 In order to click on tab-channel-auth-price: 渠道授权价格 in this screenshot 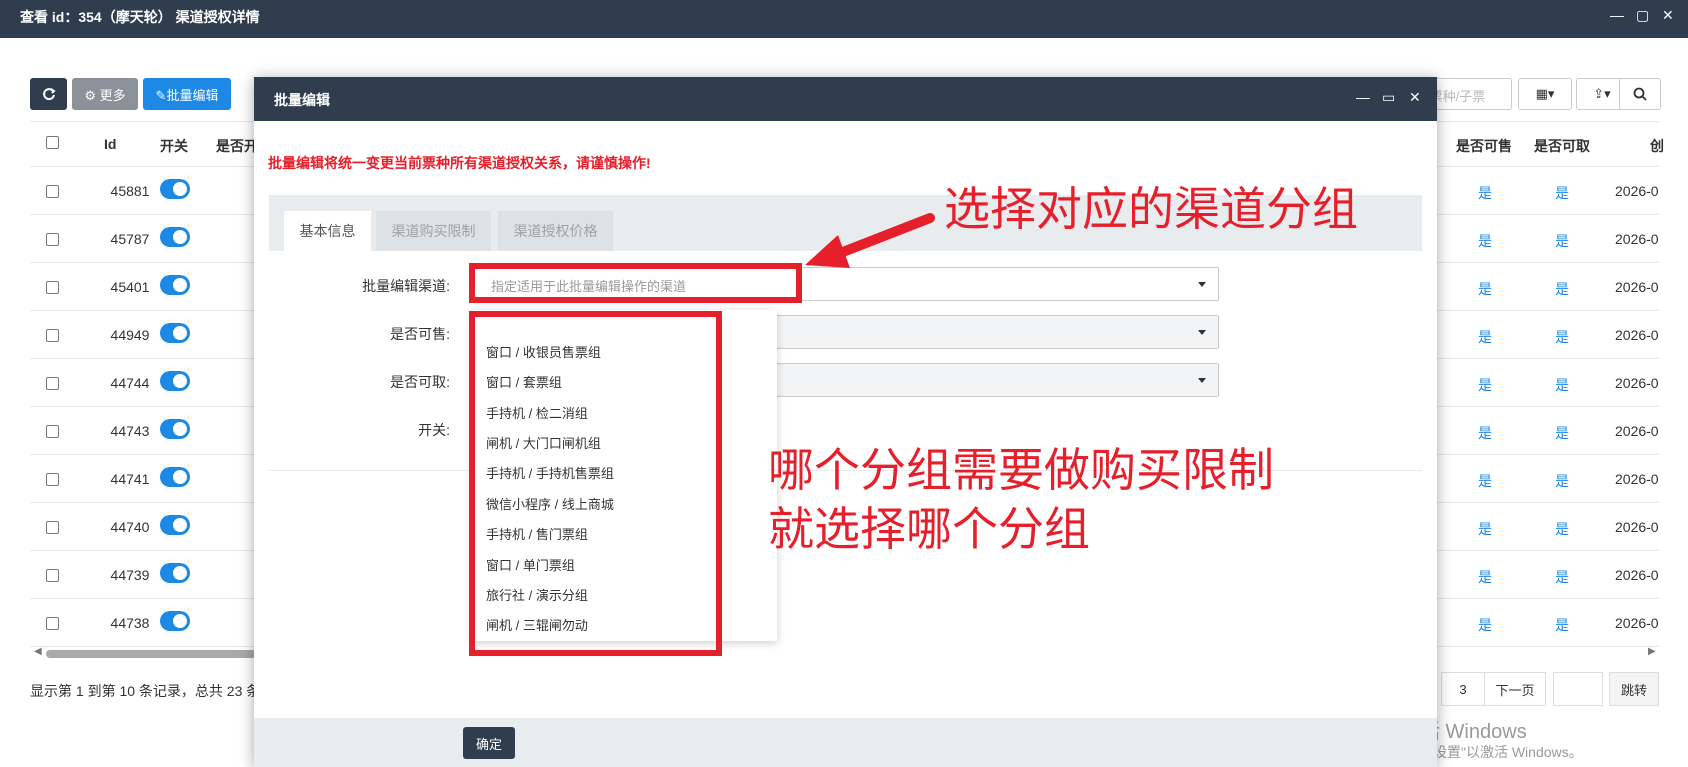, I will do `click(555, 231)`.